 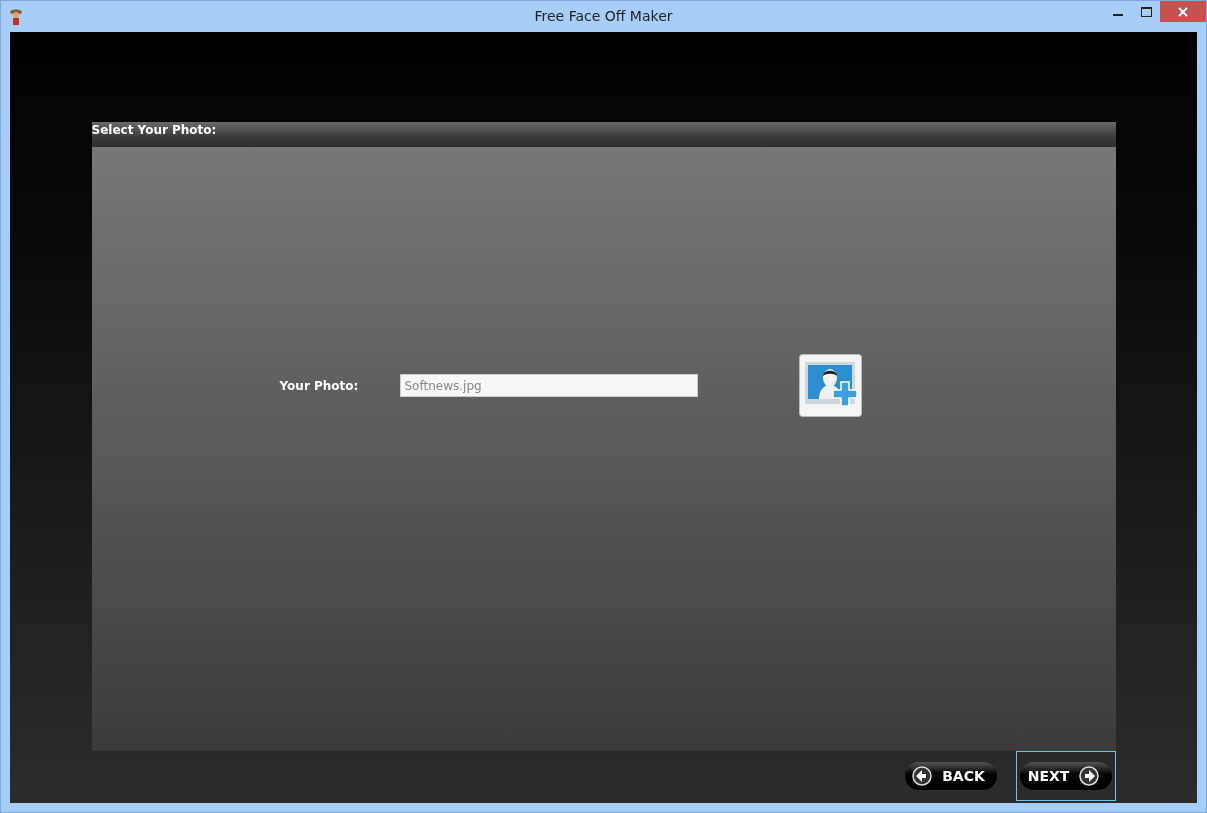 I want to click on close-button, so click(x=1183, y=11).